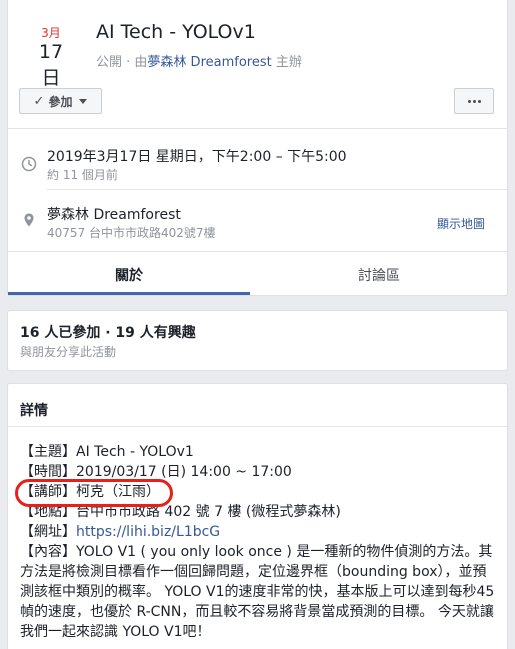 This screenshot has height=649, width=515. I want to click on location-name: 夢森林 Dreamforest, so click(114, 214).